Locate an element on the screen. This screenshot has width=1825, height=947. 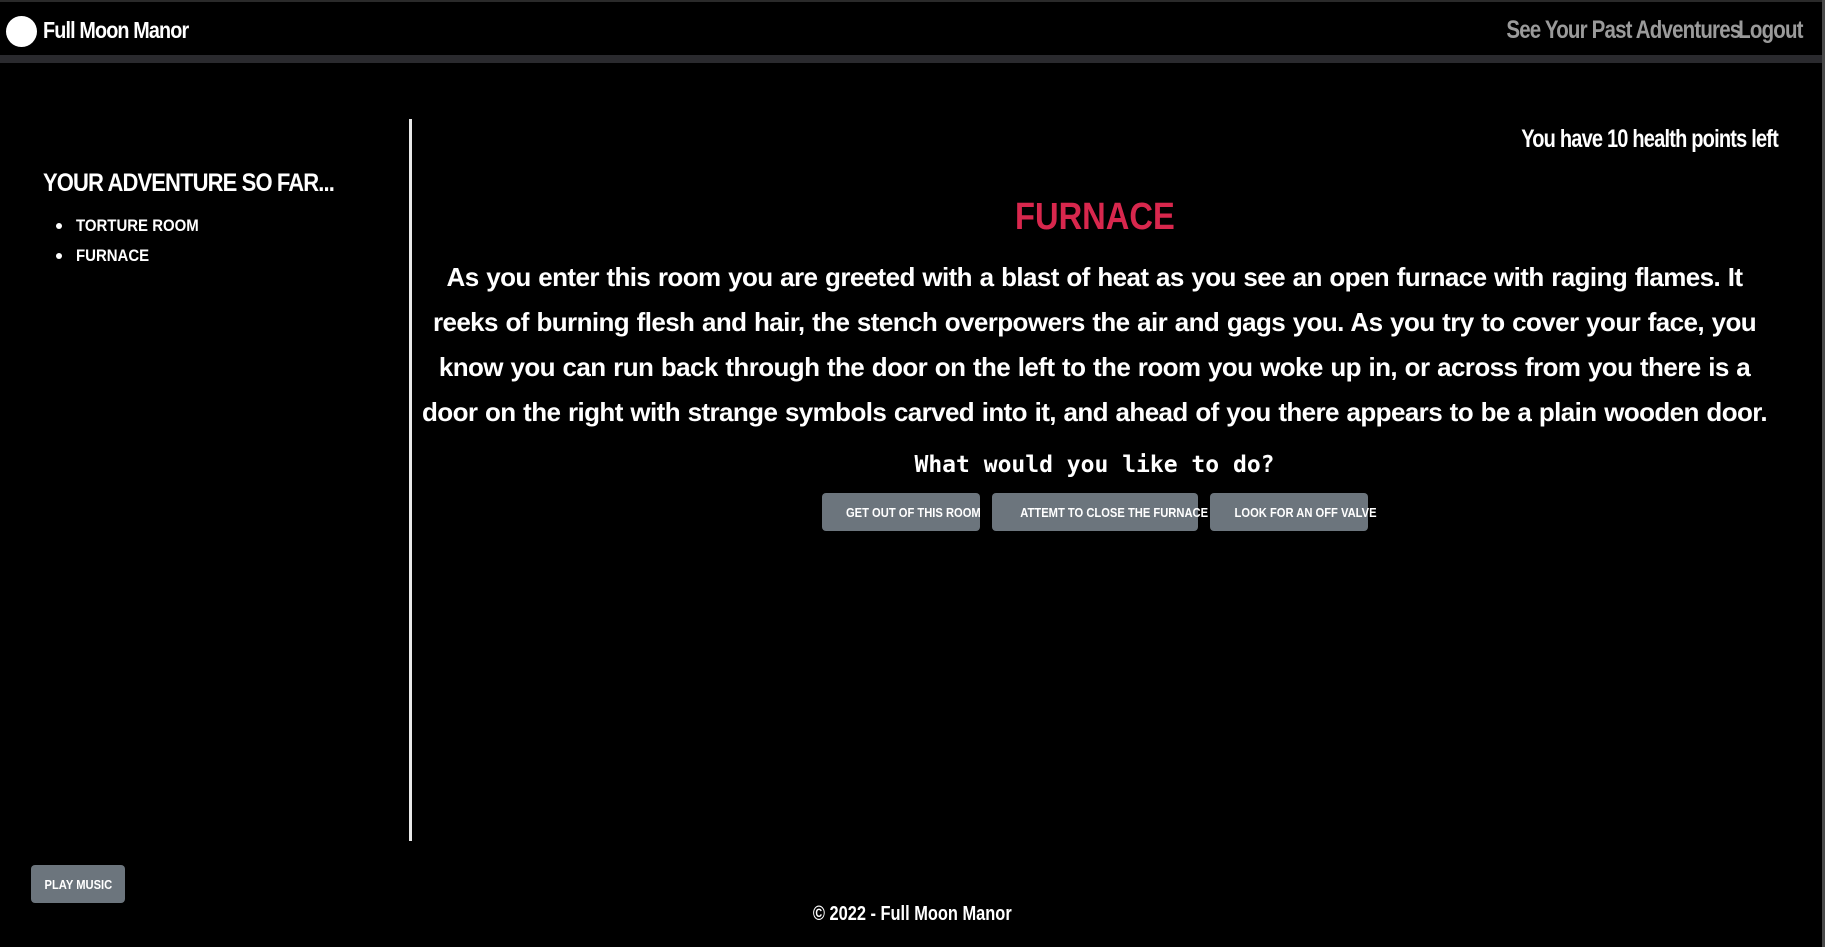
adventure-list: Torture Room Furnace is located at coordinates (135, 241).